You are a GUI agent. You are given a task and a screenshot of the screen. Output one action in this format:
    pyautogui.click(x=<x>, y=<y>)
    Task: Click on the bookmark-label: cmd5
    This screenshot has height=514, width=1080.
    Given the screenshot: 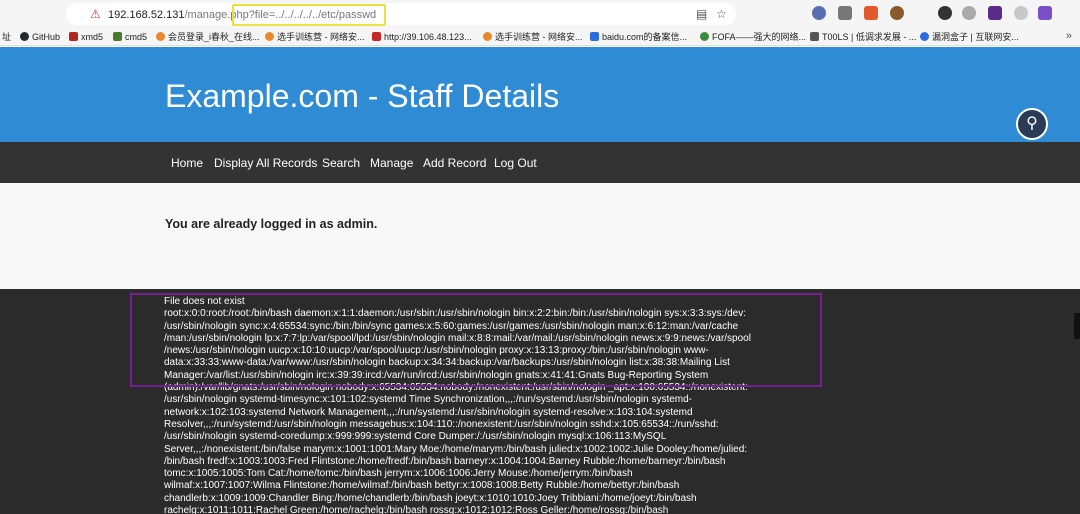 What is the action you would take?
    pyautogui.click(x=136, y=37)
    